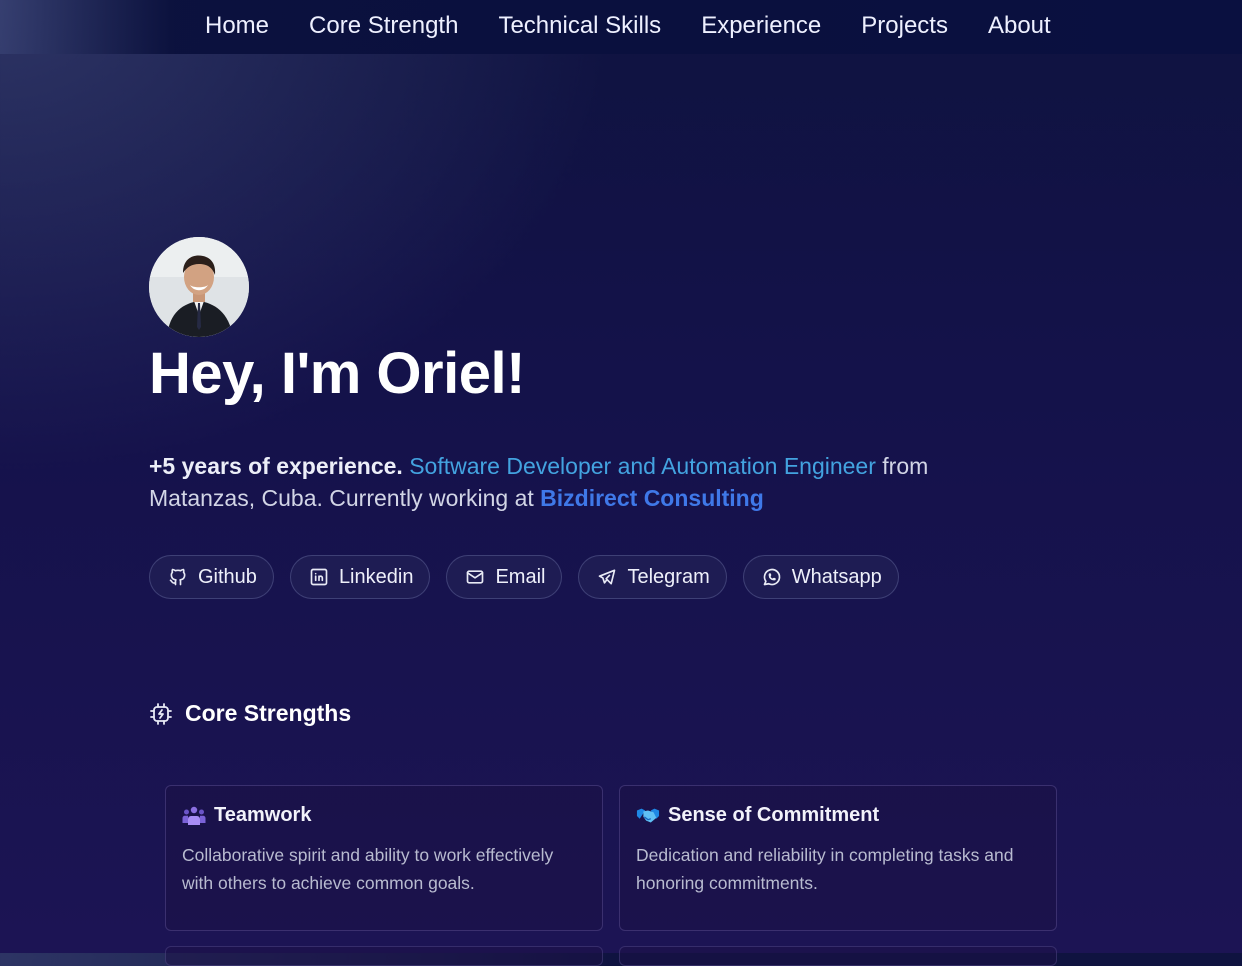 This screenshot has width=1242, height=966. I want to click on card-title: Sense of Commitment, so click(774, 815).